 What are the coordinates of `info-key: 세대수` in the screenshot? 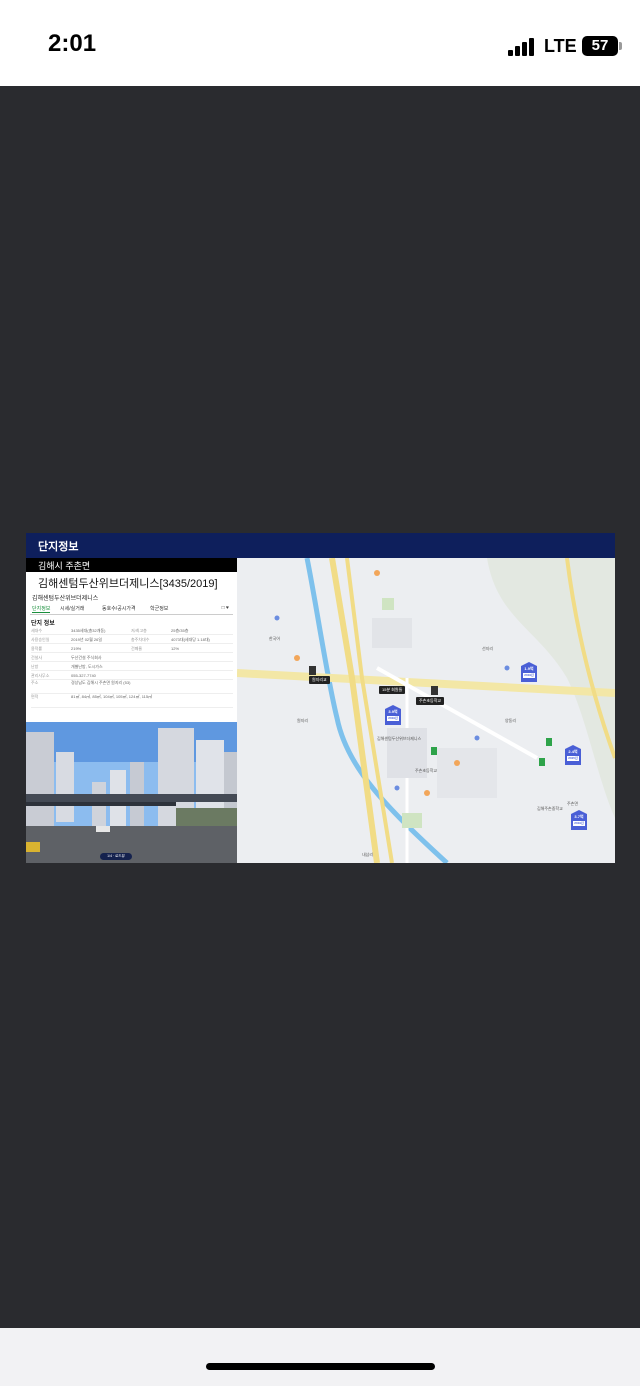 It's located at (37, 630).